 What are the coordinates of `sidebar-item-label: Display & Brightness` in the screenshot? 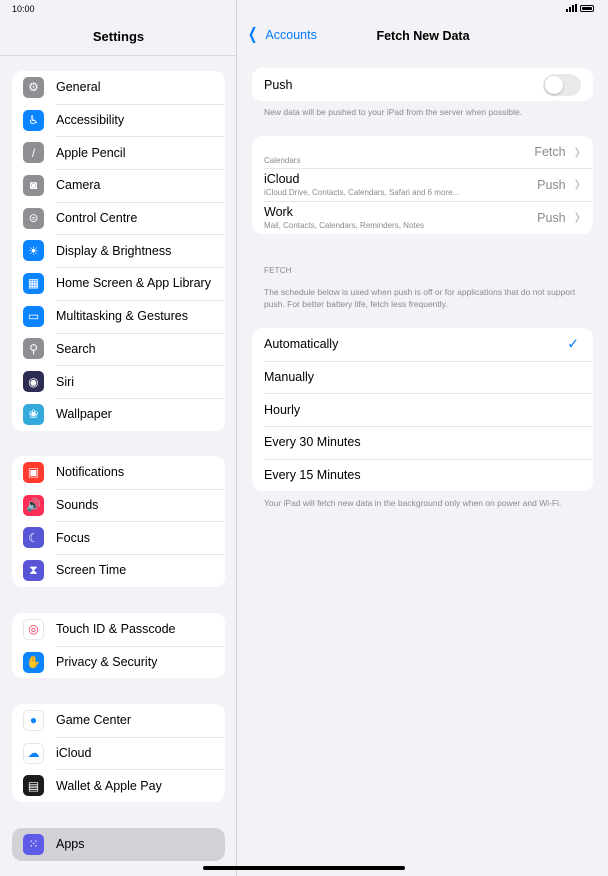 It's located at (114, 250).